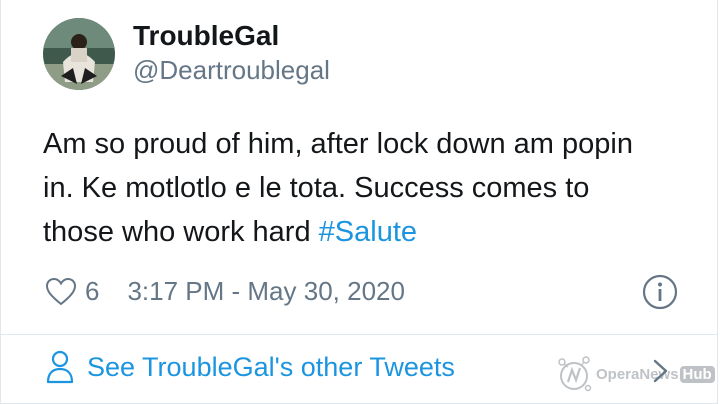 The height and width of the screenshot is (404, 720). What do you see at coordinates (231, 36) in the screenshot?
I see `display-name: TroubleGal` at bounding box center [231, 36].